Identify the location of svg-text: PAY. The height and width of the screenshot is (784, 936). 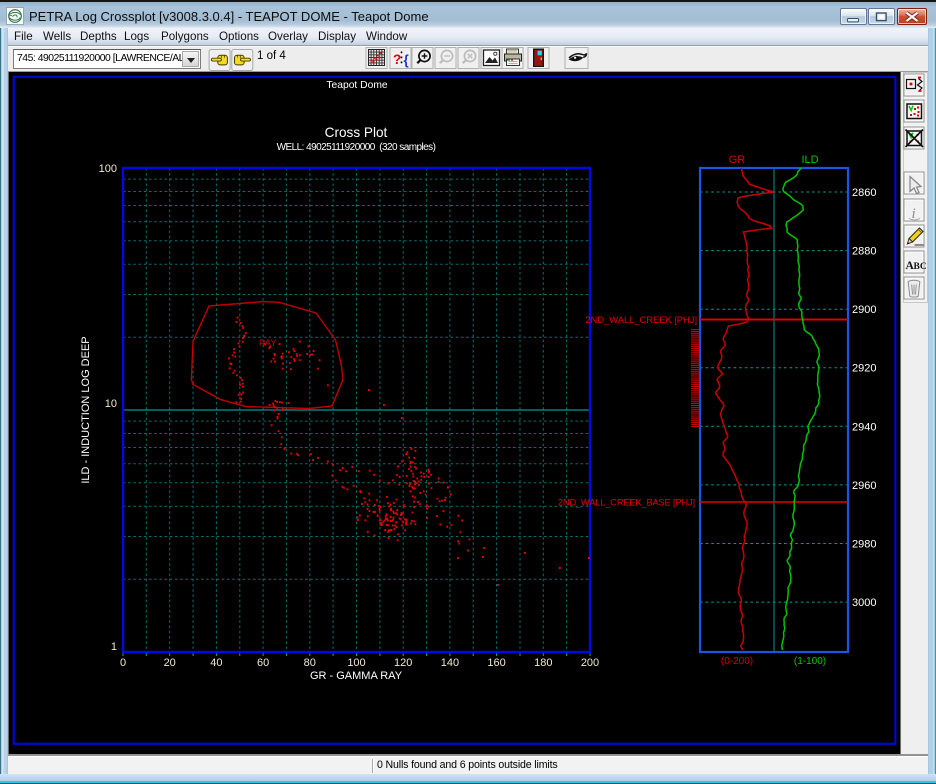
(268, 343).